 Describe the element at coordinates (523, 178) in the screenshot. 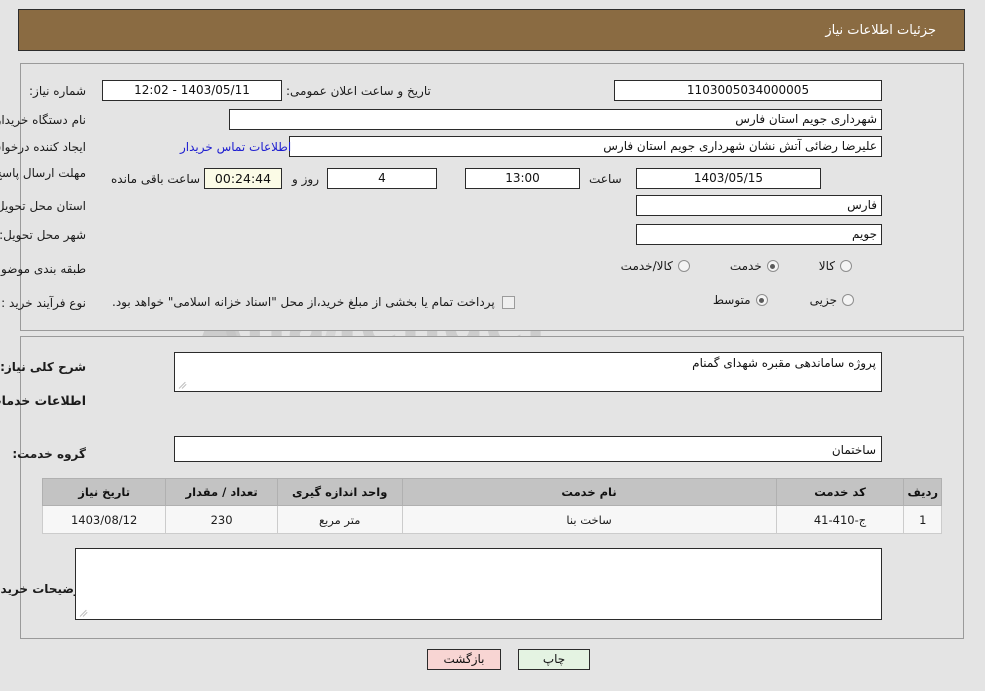

I see `deadline-time-value: 13:00` at that location.